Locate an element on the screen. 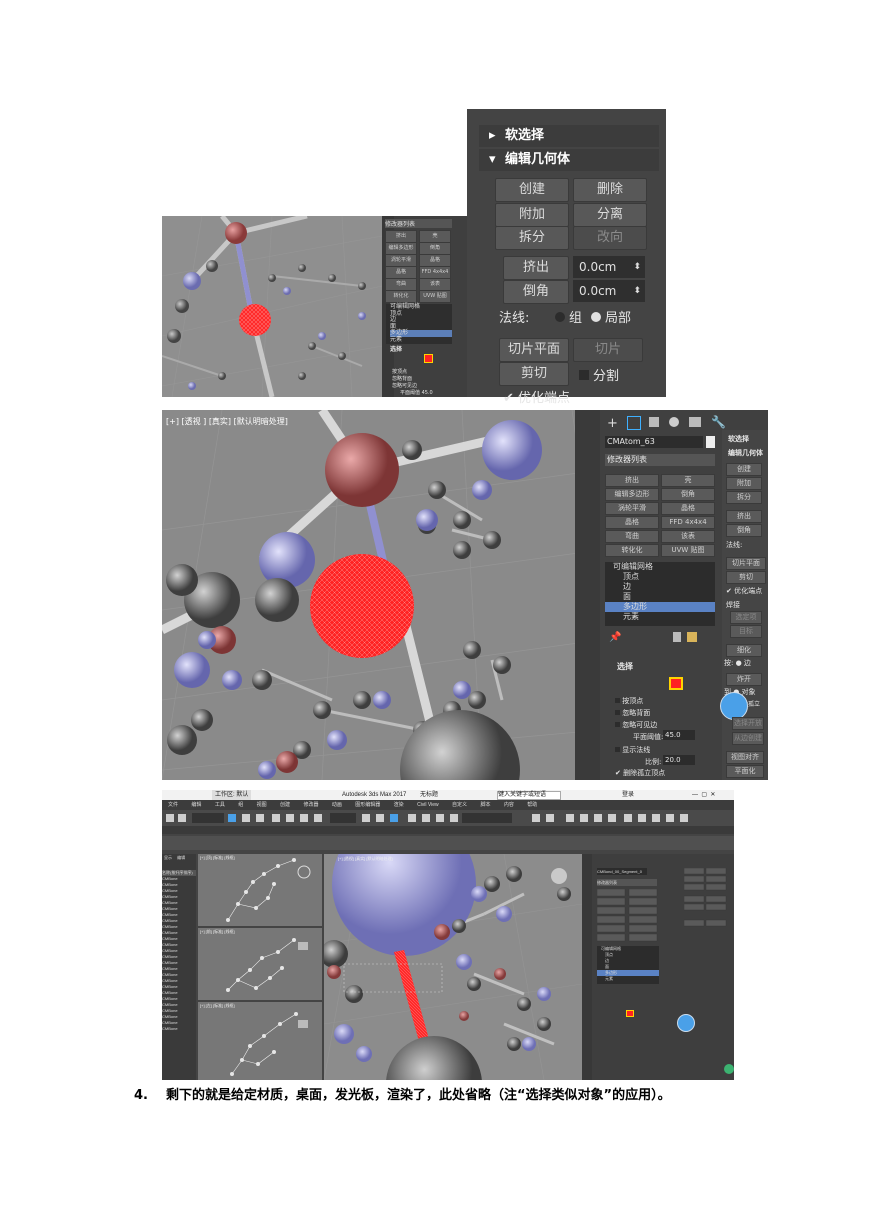  viewport-label: [+] [透视 ] [真实] [默认明暗处理] is located at coordinates (227, 421).